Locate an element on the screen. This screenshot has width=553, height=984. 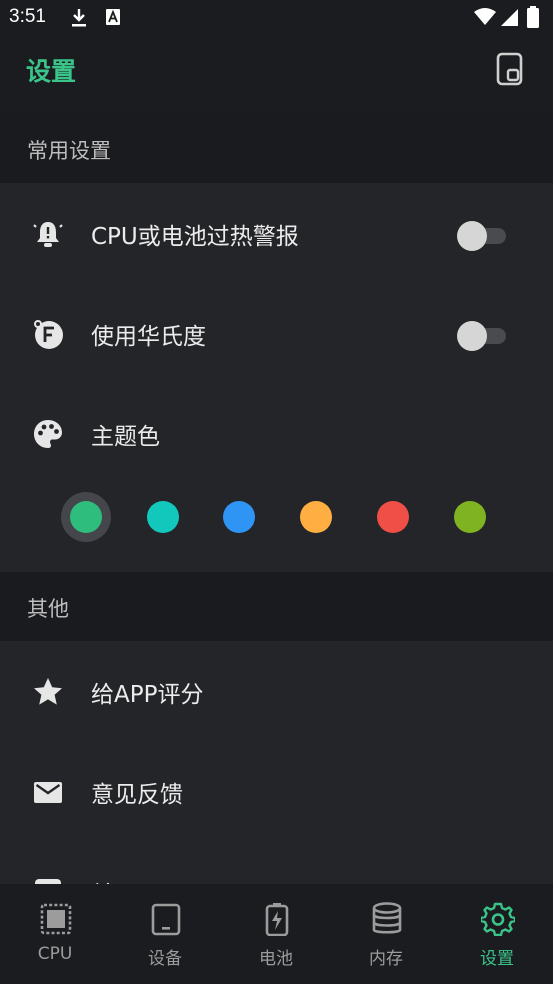
fahrenheit-toggle is located at coordinates (482, 335).